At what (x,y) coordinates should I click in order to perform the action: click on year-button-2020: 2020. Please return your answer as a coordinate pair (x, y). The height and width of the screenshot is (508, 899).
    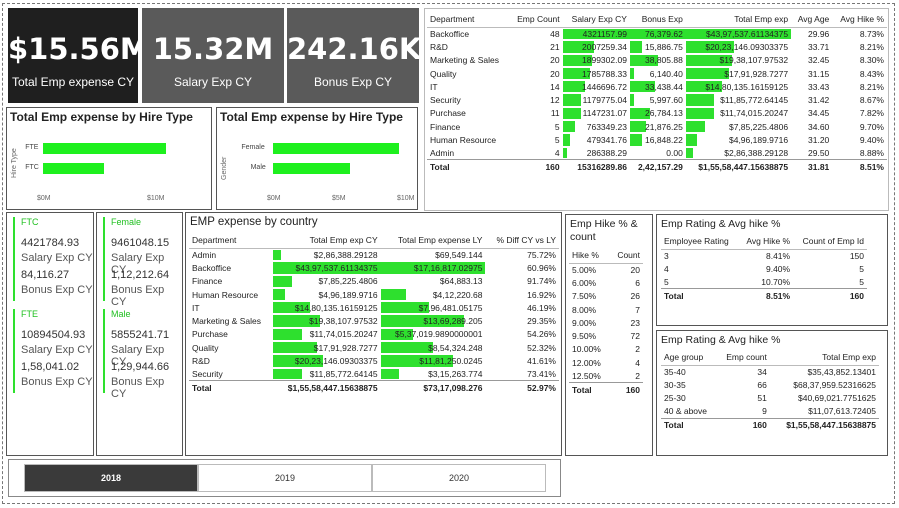
    Looking at the image, I should click on (459, 478).